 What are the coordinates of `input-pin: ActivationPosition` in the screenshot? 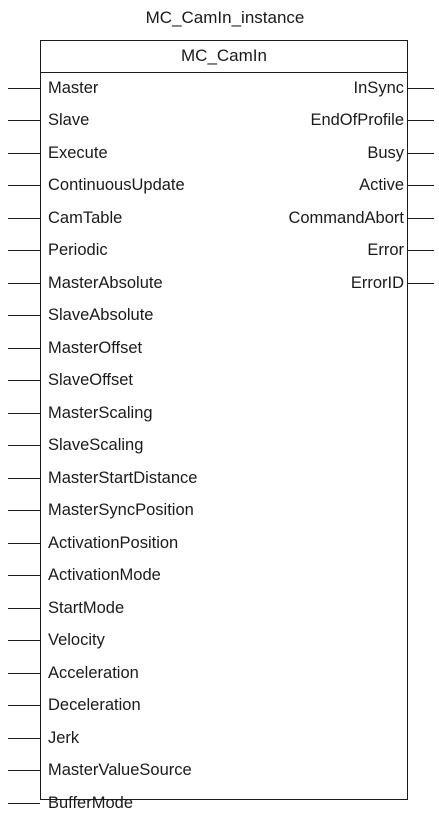 It's located at (93, 543).